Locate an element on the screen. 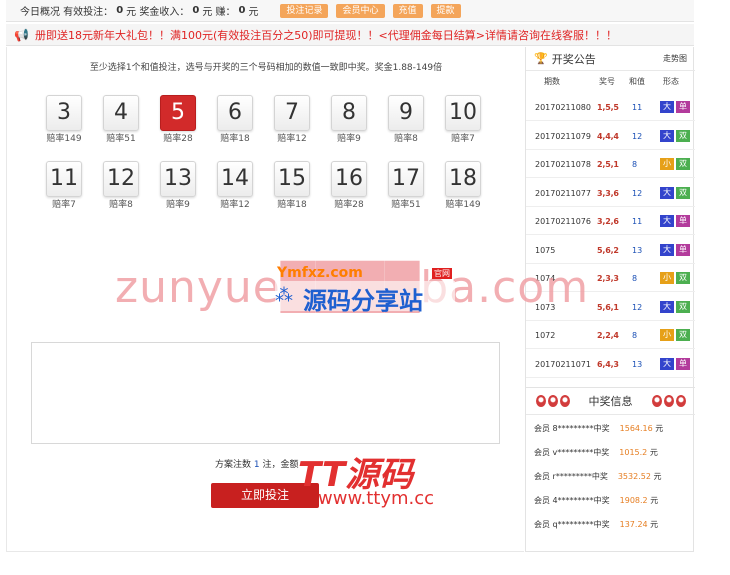 Image resolution: width=730 pixels, height=575 pixels. winner-amount: 137.24 is located at coordinates (633, 524).